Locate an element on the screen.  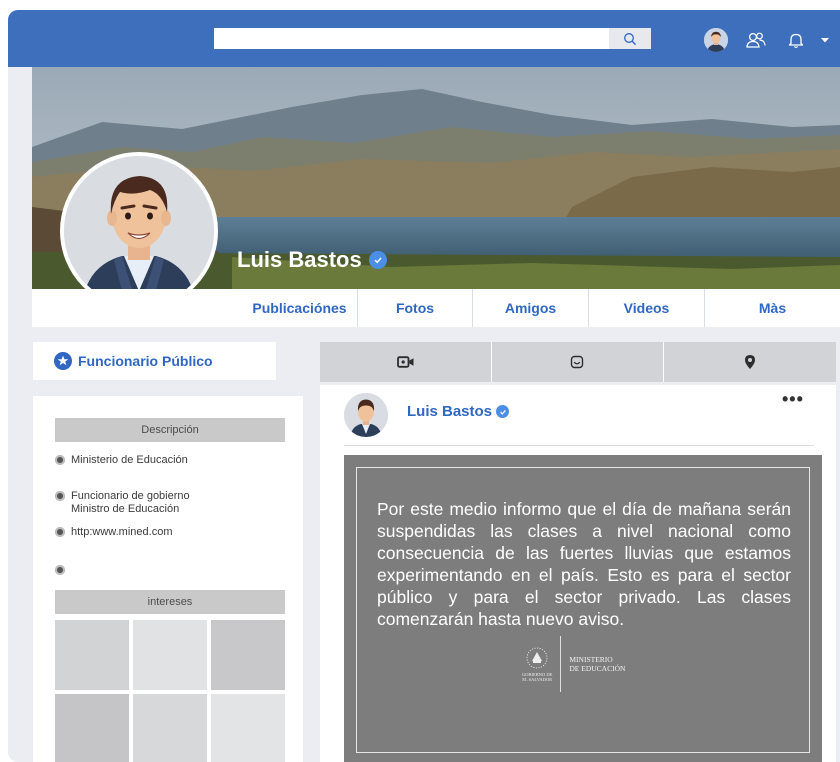
video-camera-icon is located at coordinates (404, 362).